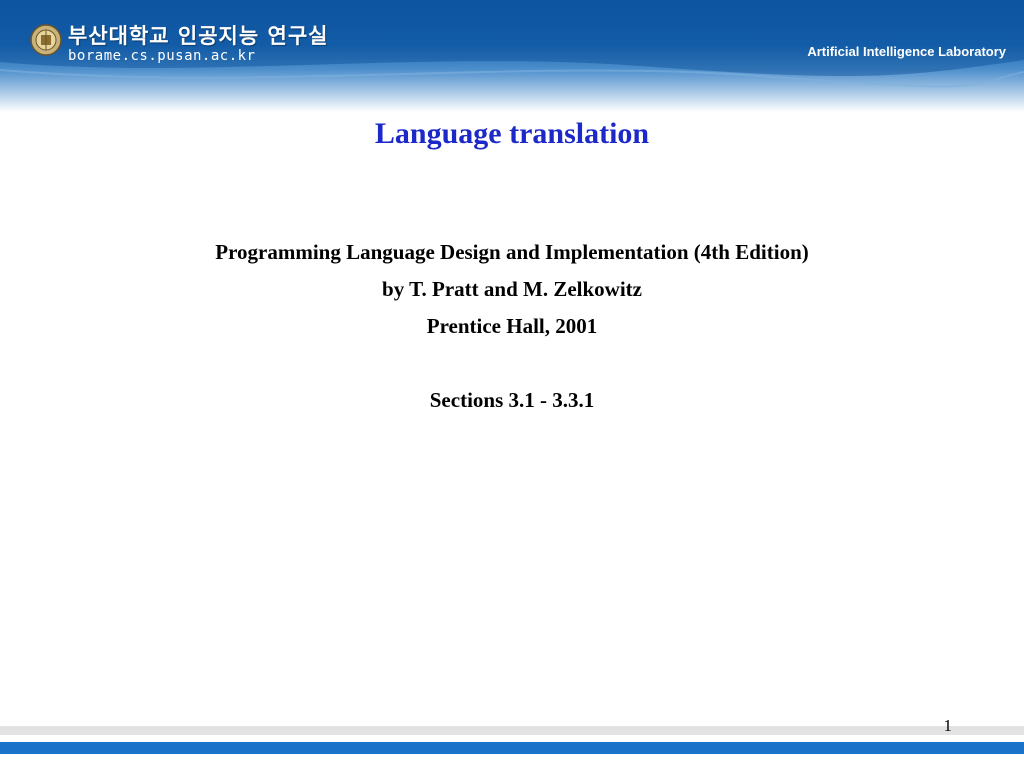  I want to click on footer-gray-bar, so click(512, 730).